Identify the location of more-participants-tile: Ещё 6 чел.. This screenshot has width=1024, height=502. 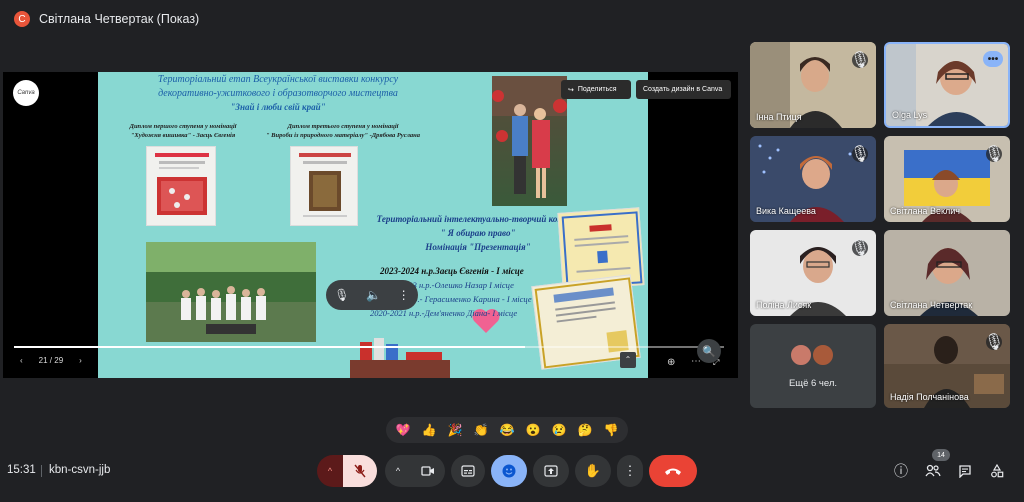
(813, 366).